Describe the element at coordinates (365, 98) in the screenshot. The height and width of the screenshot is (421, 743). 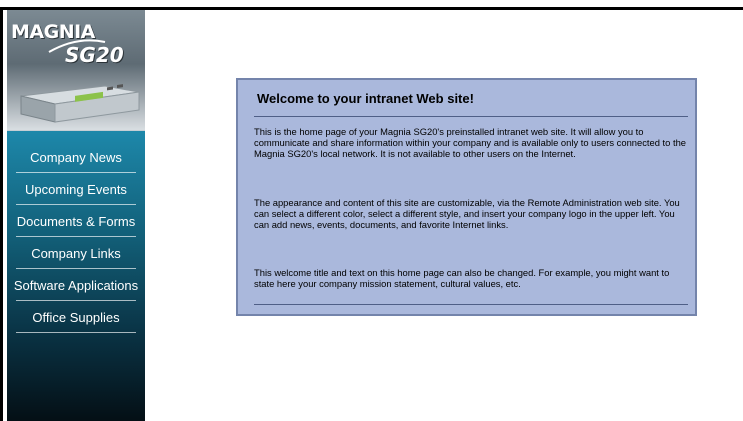
I see `page-title: Welcome to your intranet Web site!` at that location.